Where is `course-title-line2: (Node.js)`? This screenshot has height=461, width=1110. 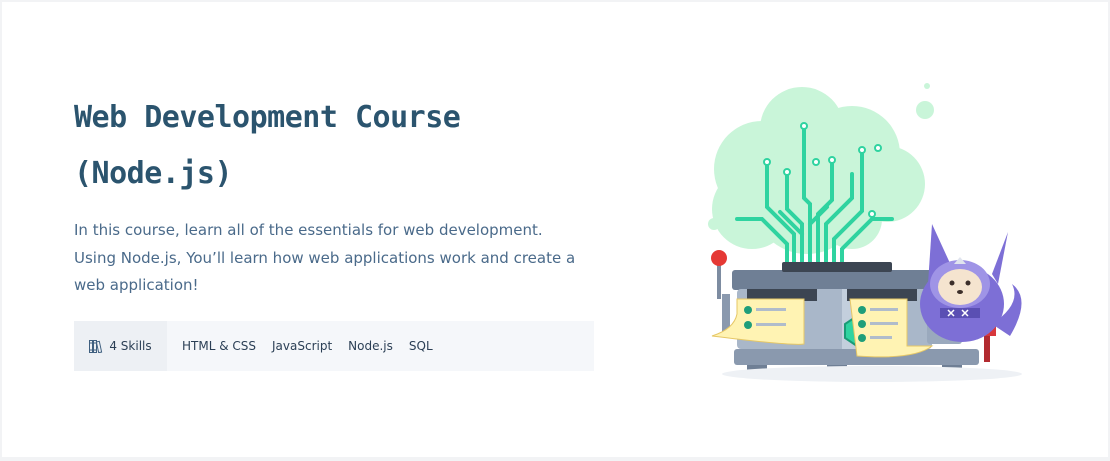
course-title-line2: (Node.js) is located at coordinates (153, 173).